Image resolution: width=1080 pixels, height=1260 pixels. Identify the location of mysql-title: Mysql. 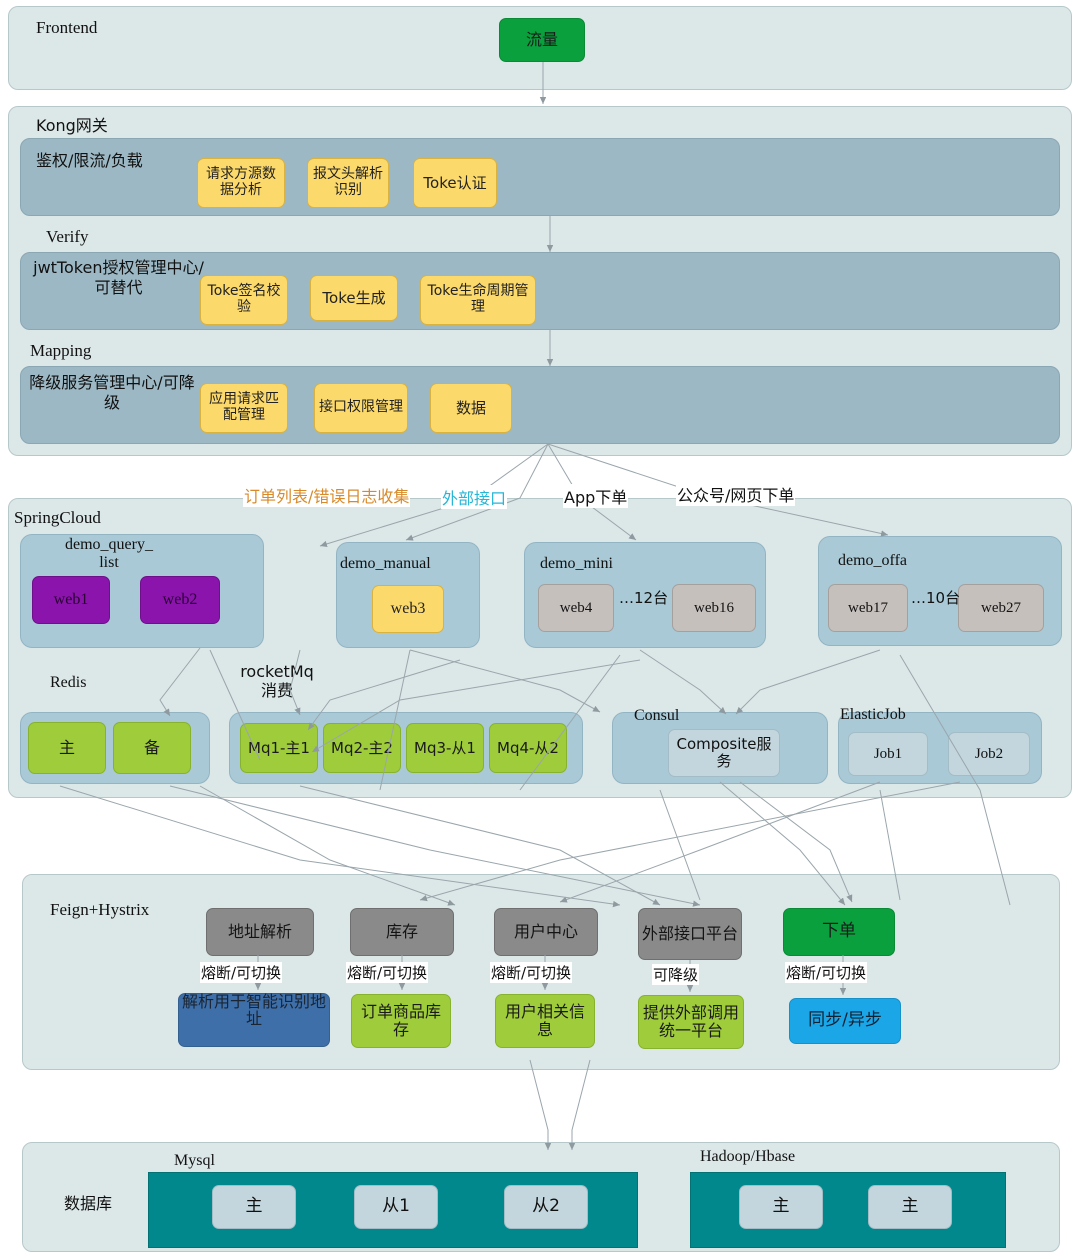
(194, 1160).